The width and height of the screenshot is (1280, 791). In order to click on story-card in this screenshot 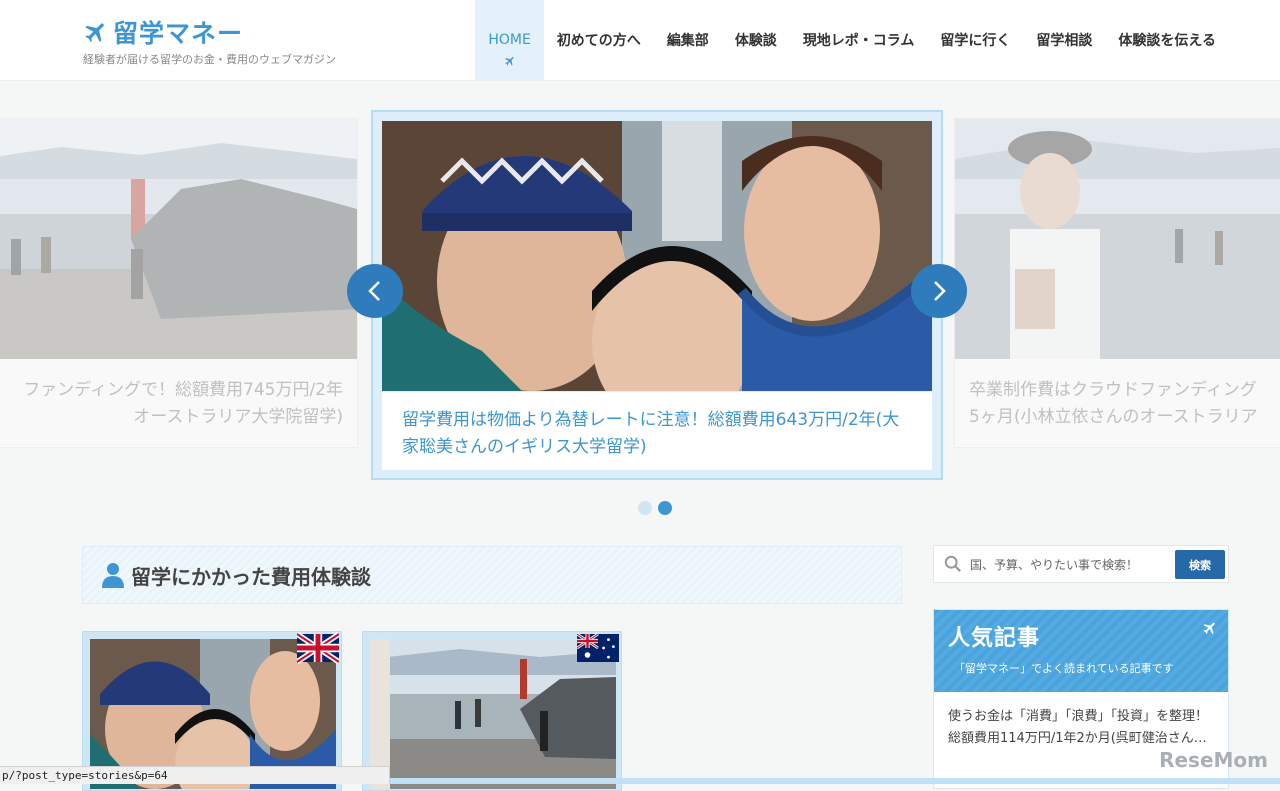, I will do `click(492, 711)`.